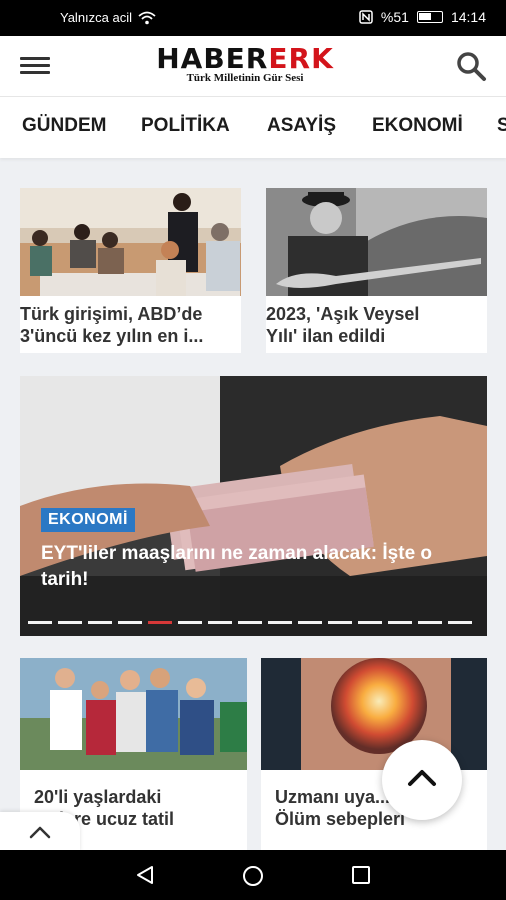 This screenshot has height=900, width=506. What do you see at coordinates (64, 126) in the screenshot?
I see `tab-gundem: GÜNDEM` at bounding box center [64, 126].